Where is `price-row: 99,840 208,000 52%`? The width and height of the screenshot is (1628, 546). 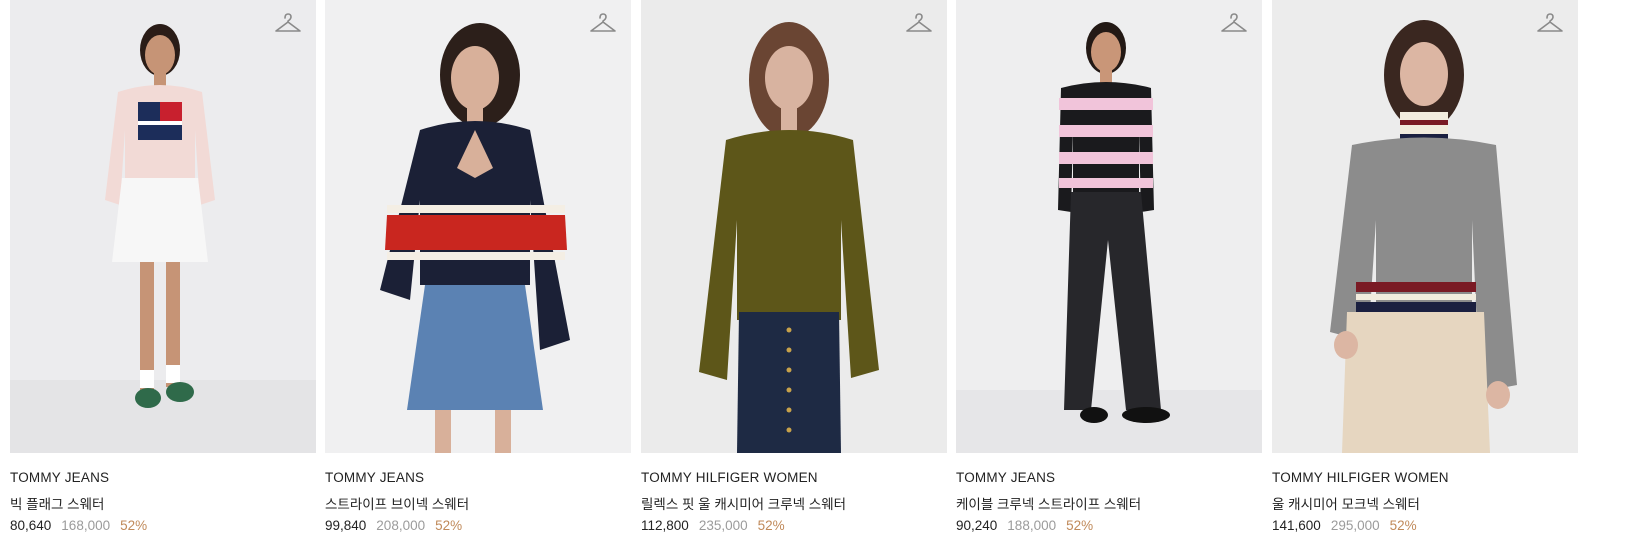
price-row: 99,840 208,000 52% is located at coordinates (393, 525).